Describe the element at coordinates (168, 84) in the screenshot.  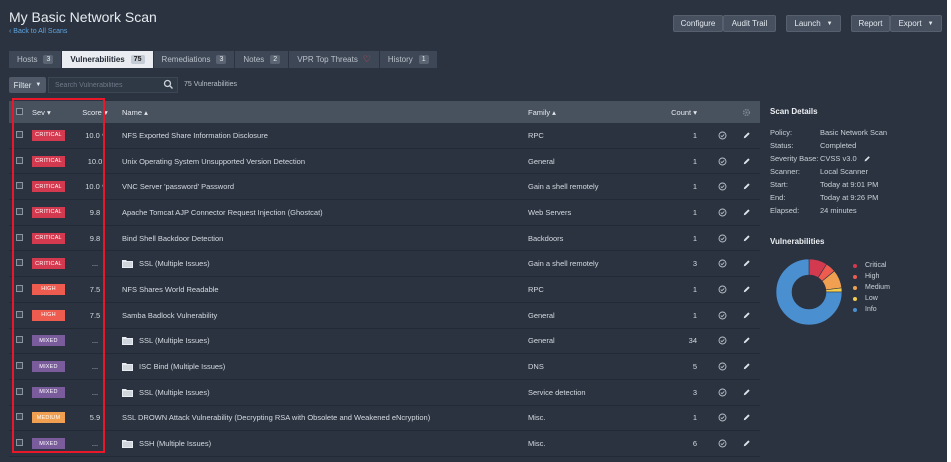
I see `search-icon` at that location.